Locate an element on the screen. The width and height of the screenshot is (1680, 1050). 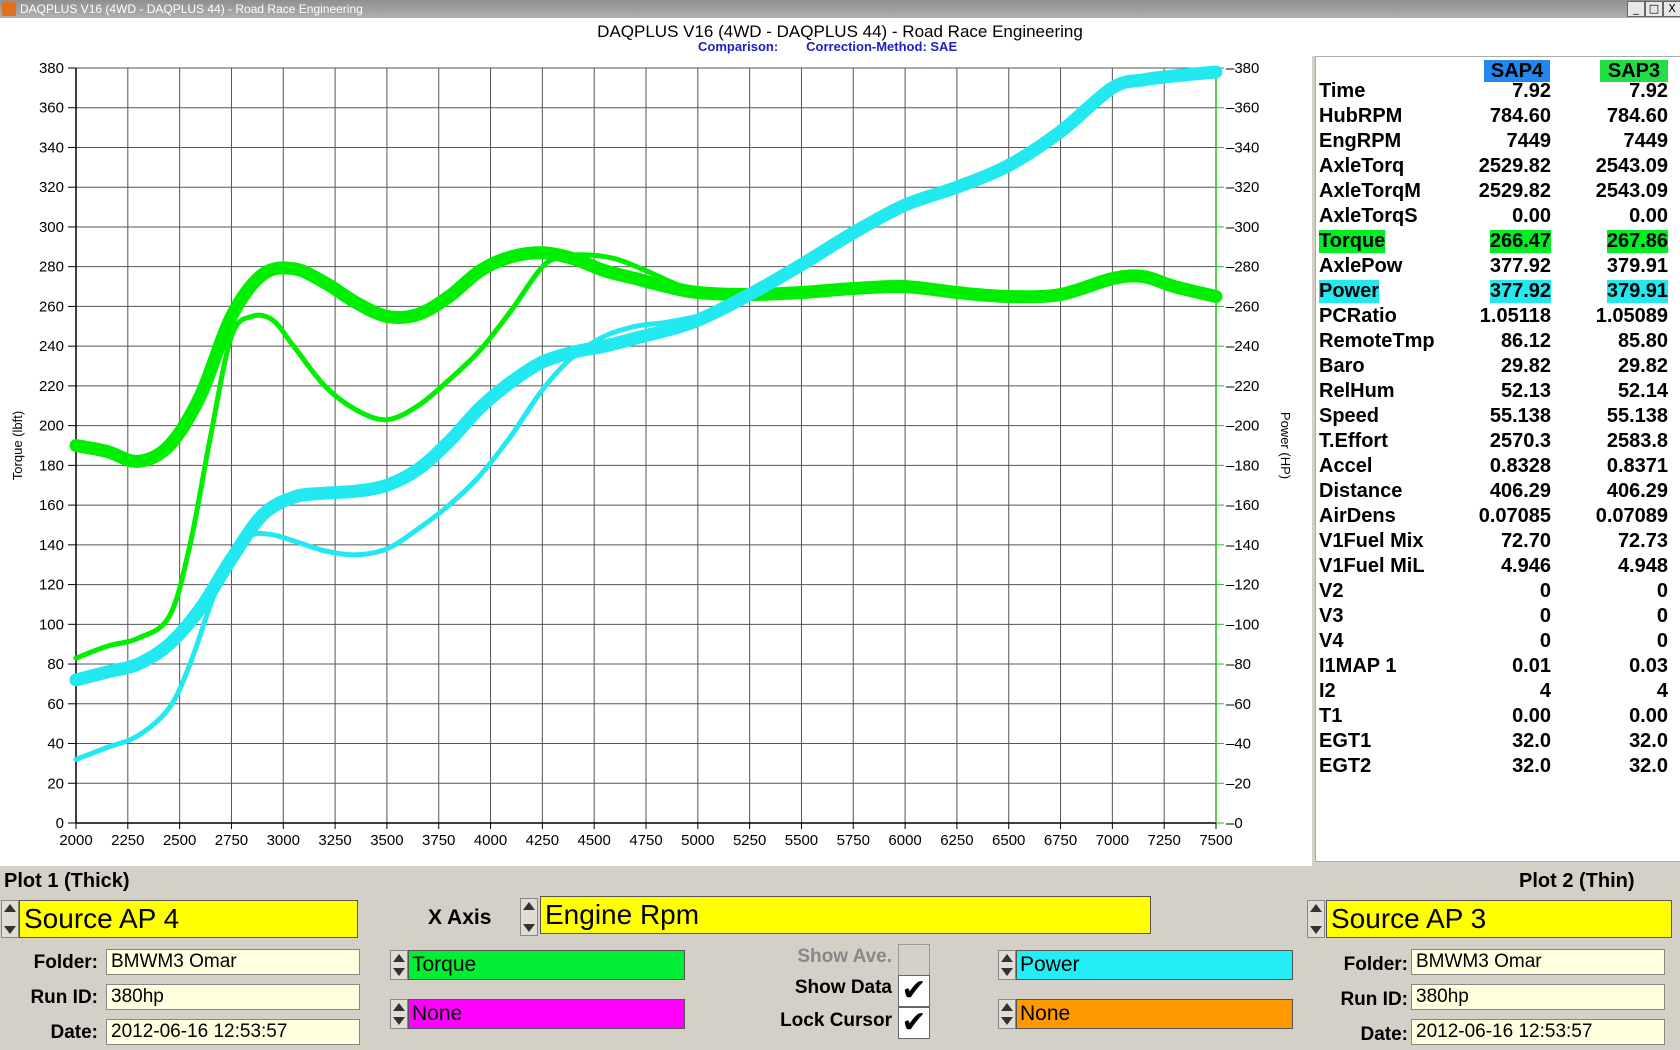
row-value-sap4: 266.47 is located at coordinates (1520, 241).